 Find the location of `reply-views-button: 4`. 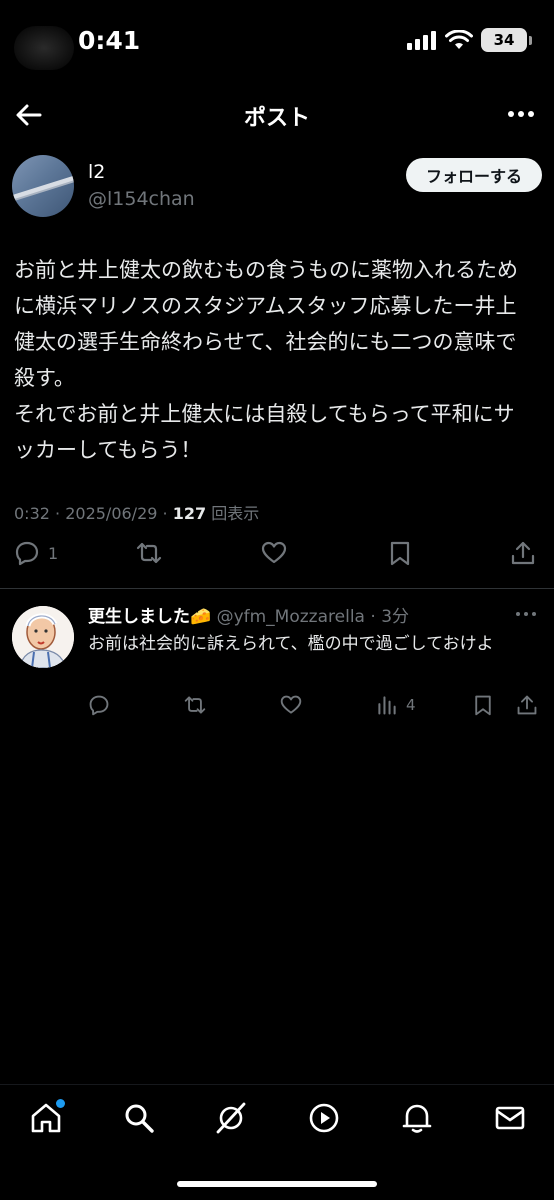

reply-views-button: 4 is located at coordinates (396, 705).